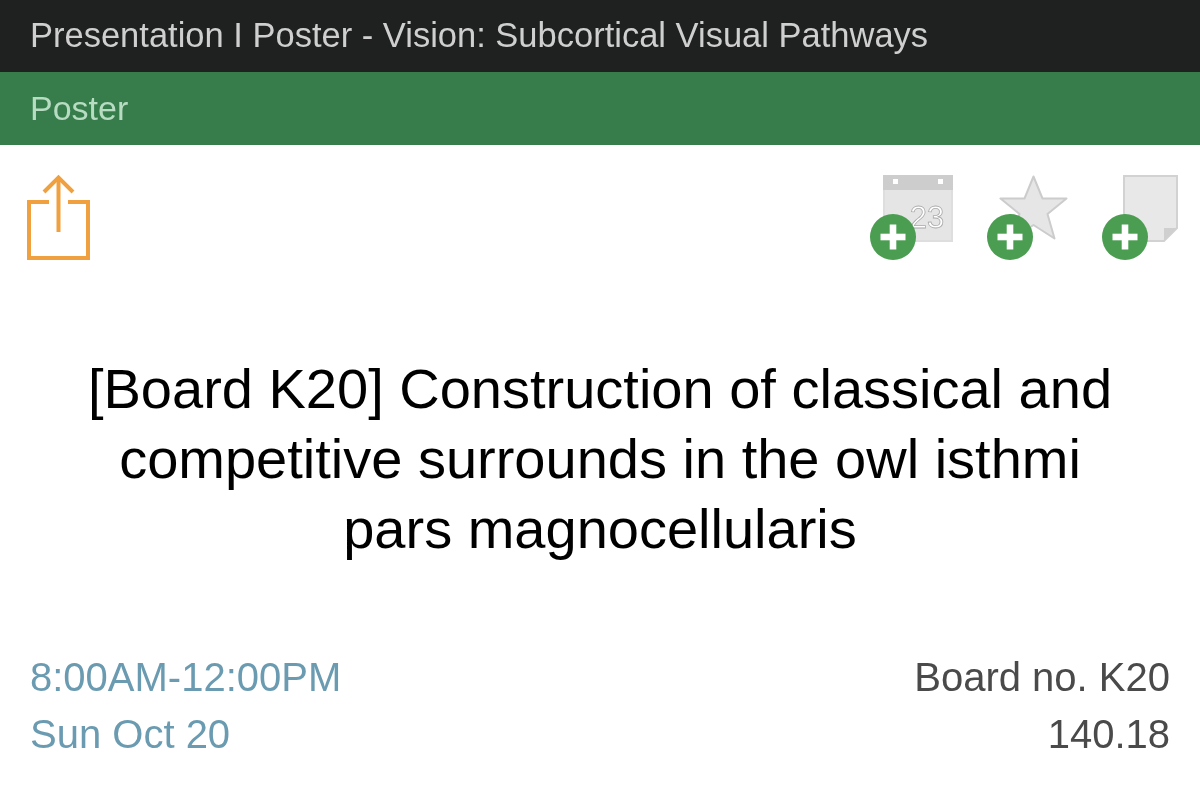 The width and height of the screenshot is (1200, 790). What do you see at coordinates (131, 734) in the screenshot?
I see `session-date: Sun Oct 20` at bounding box center [131, 734].